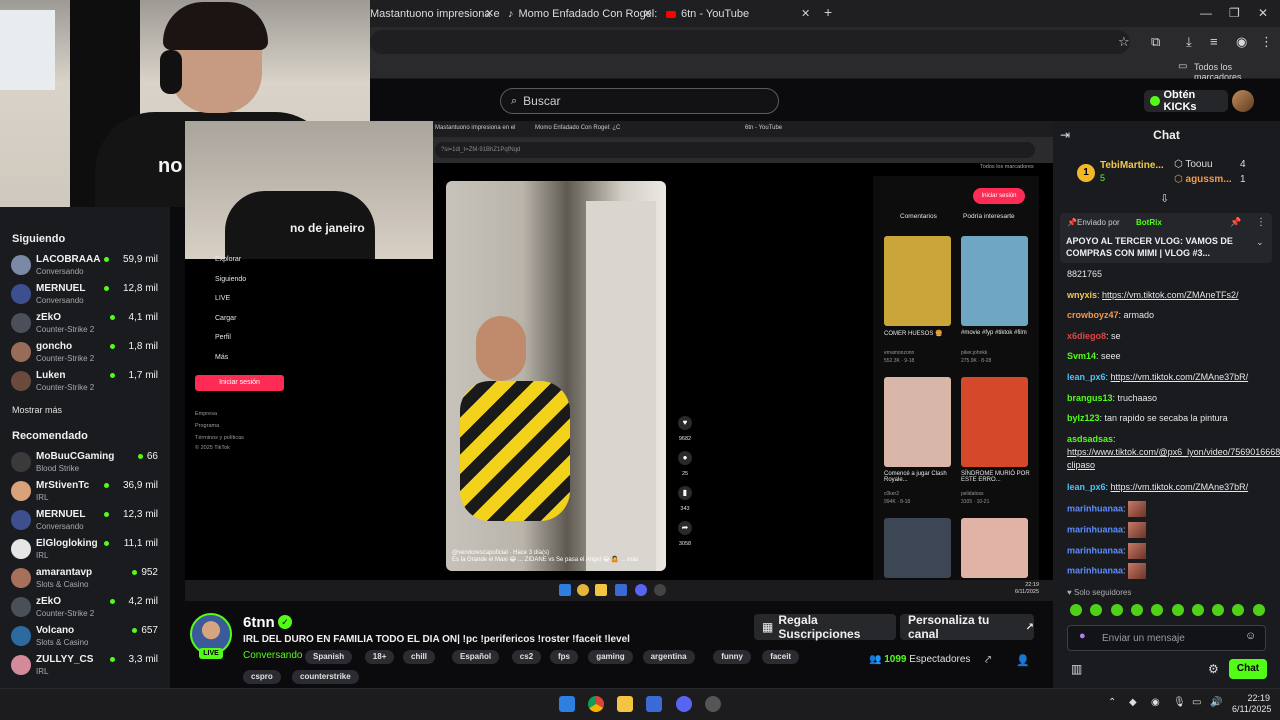 The height and width of the screenshot is (720, 1280). Describe the element at coordinates (1166, 638) in the screenshot. I see `chat-input: Enviar un mensaje` at that location.